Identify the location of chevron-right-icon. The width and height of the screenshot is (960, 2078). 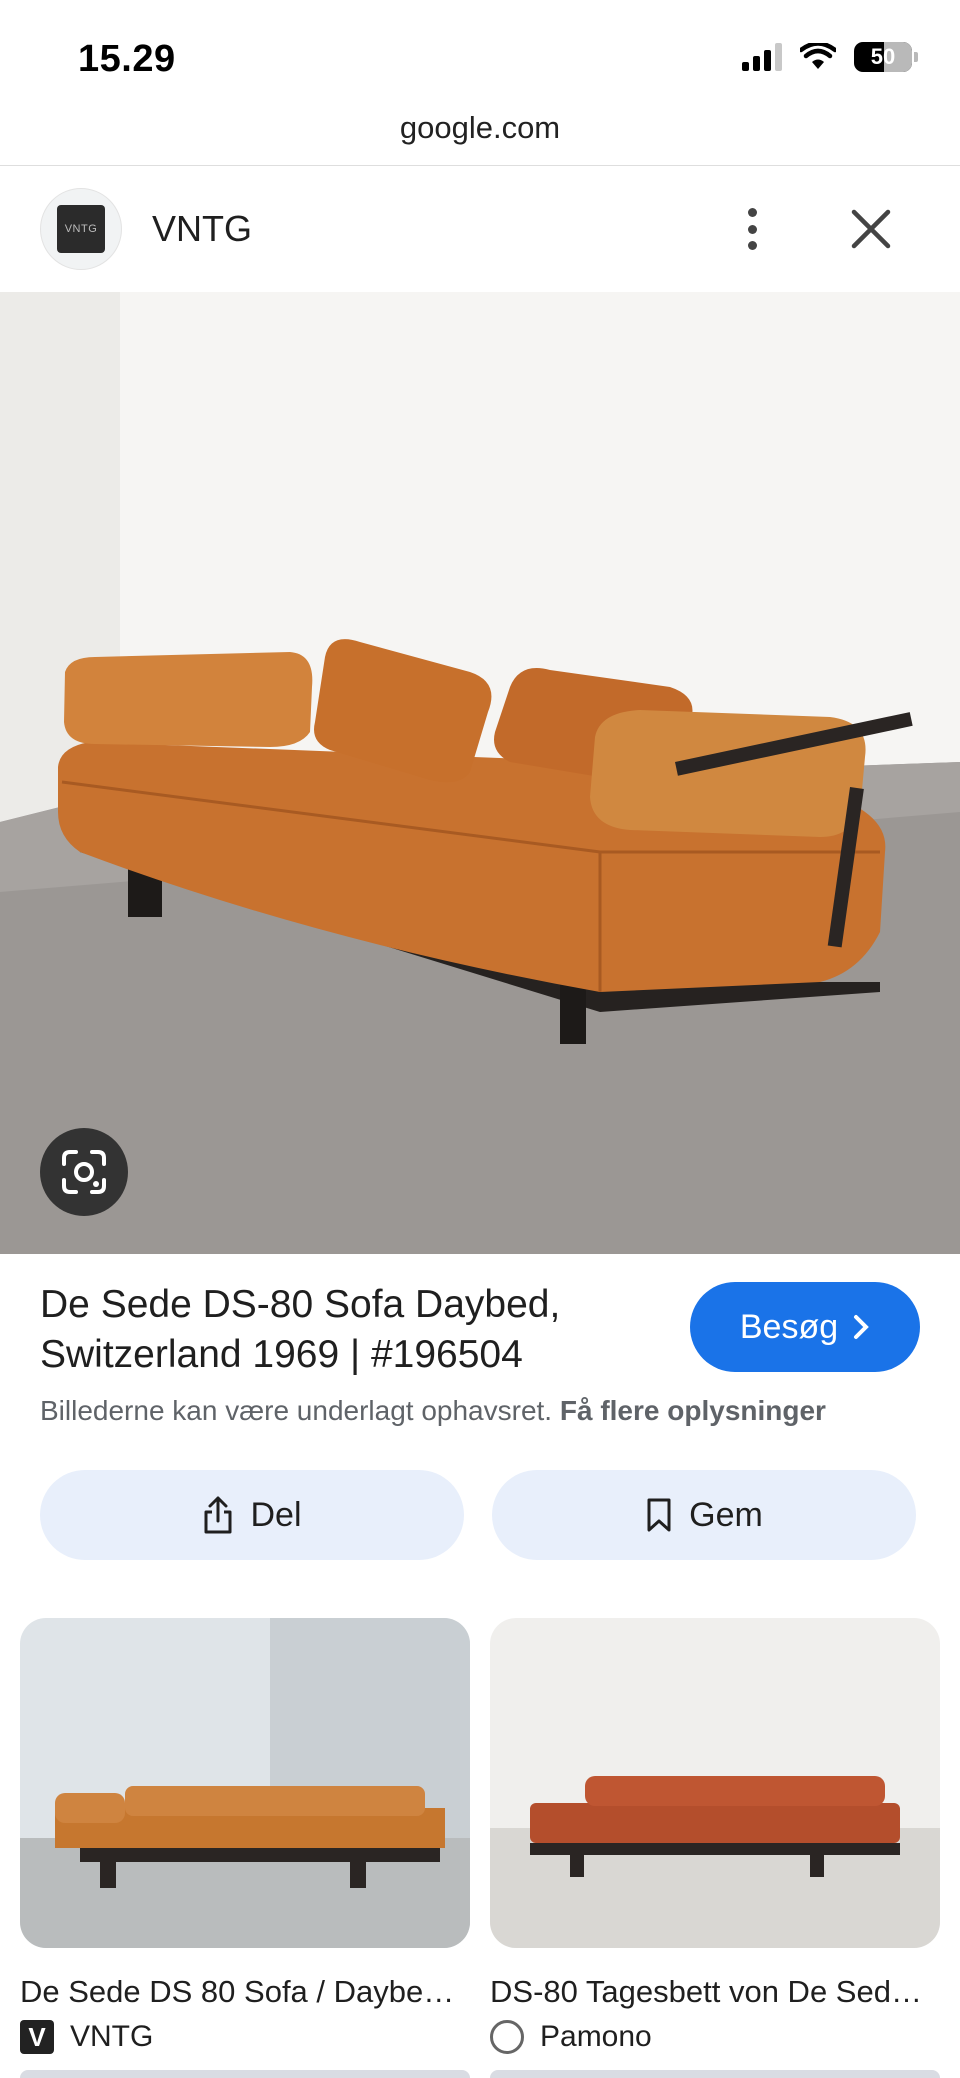
(861, 1327).